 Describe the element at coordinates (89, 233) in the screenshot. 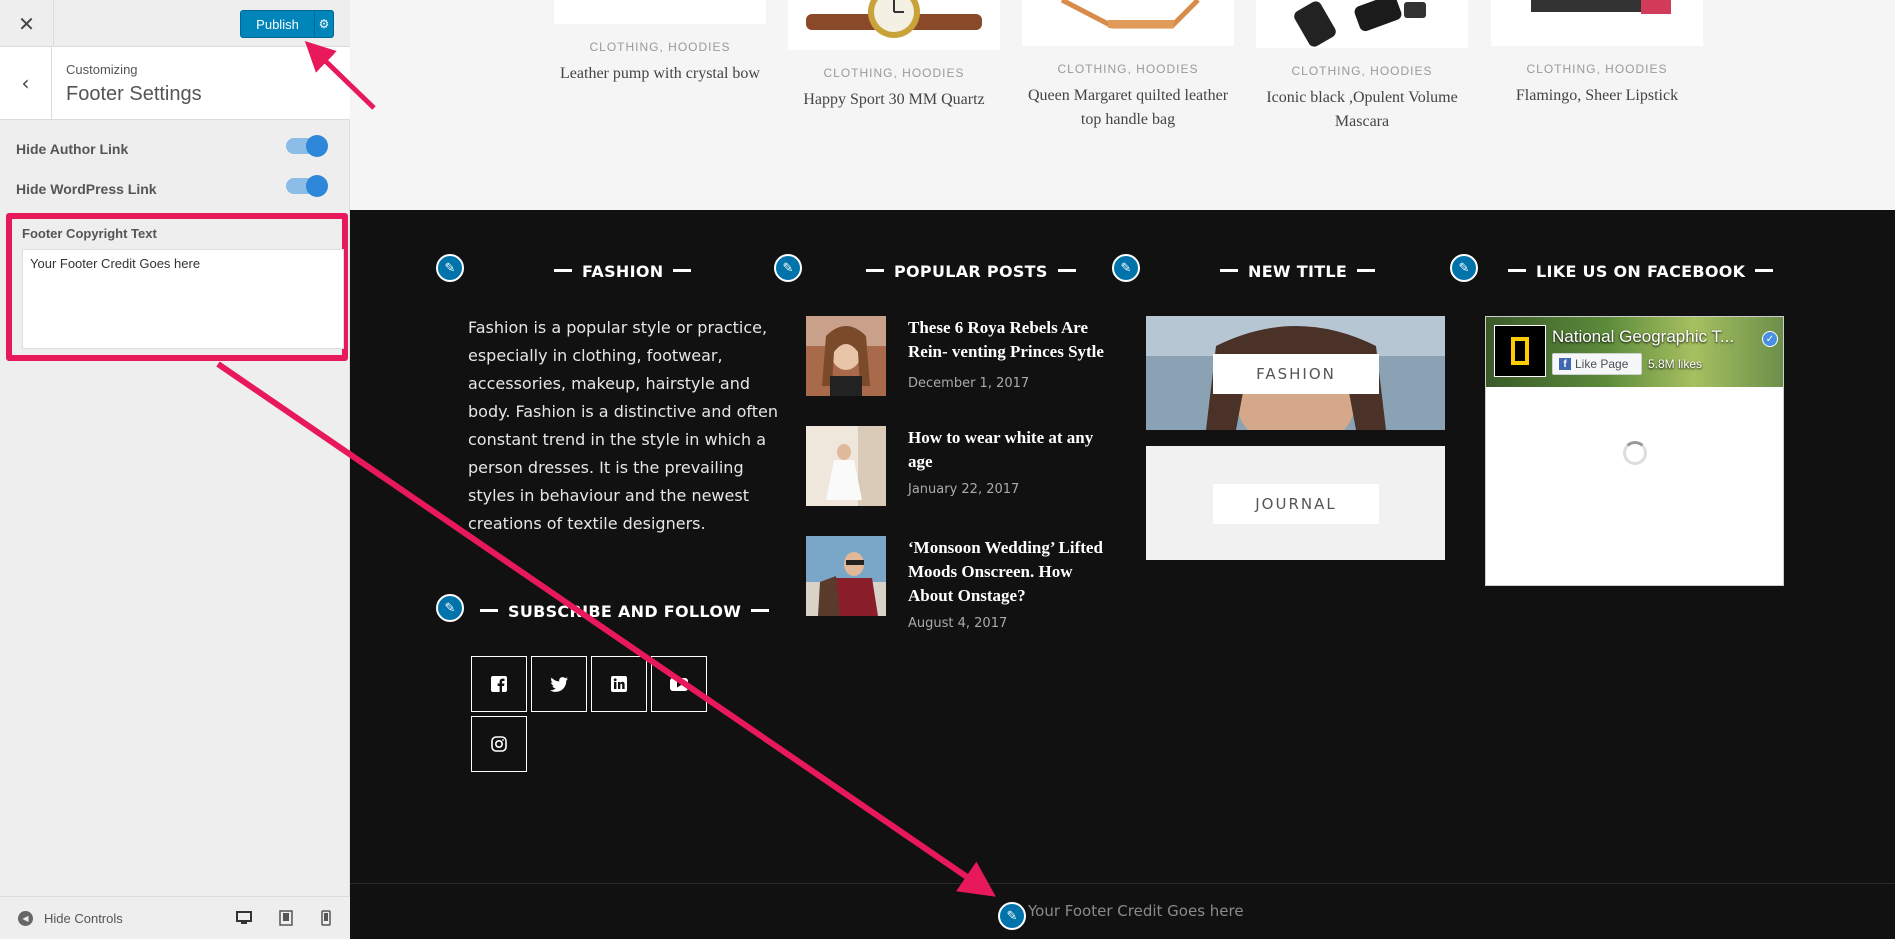

I see `footer-copyright-label: Footer Copyright Text` at that location.